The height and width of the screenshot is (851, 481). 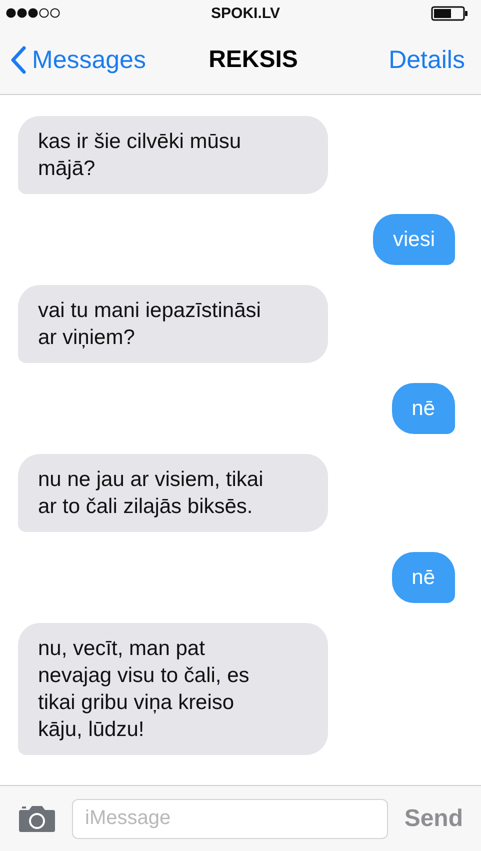 What do you see at coordinates (245, 13) in the screenshot?
I see `carrier-name: SPOKI.LV` at bounding box center [245, 13].